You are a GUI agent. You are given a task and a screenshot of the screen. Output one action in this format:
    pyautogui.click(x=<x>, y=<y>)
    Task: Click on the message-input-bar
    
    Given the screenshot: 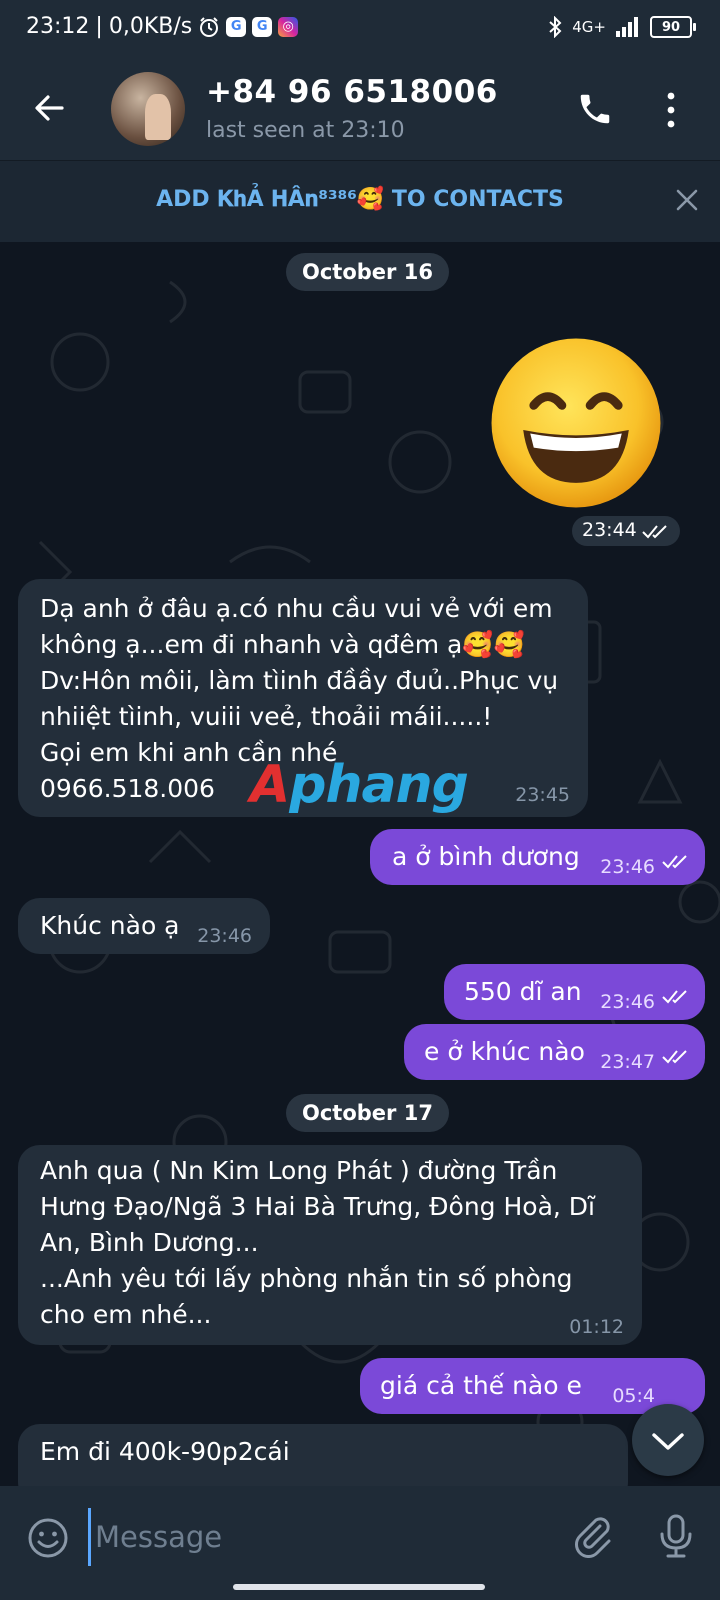 What is the action you would take?
    pyautogui.click(x=360, y=1543)
    